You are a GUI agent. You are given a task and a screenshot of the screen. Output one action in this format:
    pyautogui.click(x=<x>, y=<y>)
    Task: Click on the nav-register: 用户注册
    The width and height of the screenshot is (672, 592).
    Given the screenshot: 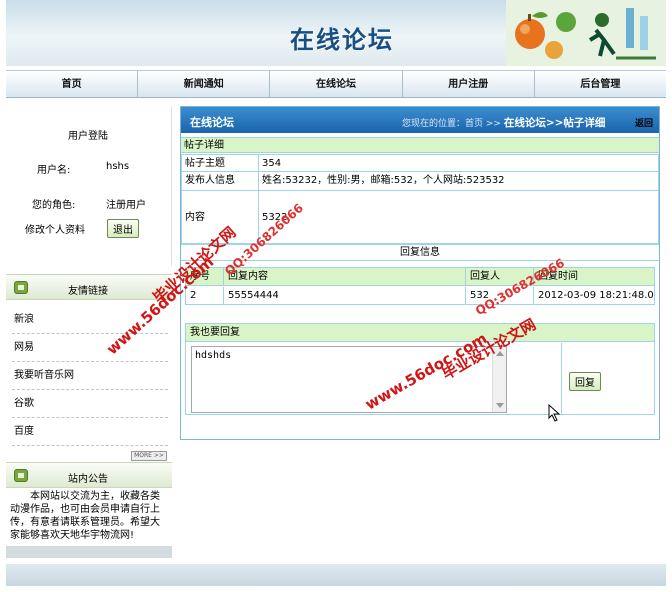 What is the action you would take?
    pyautogui.click(x=469, y=84)
    